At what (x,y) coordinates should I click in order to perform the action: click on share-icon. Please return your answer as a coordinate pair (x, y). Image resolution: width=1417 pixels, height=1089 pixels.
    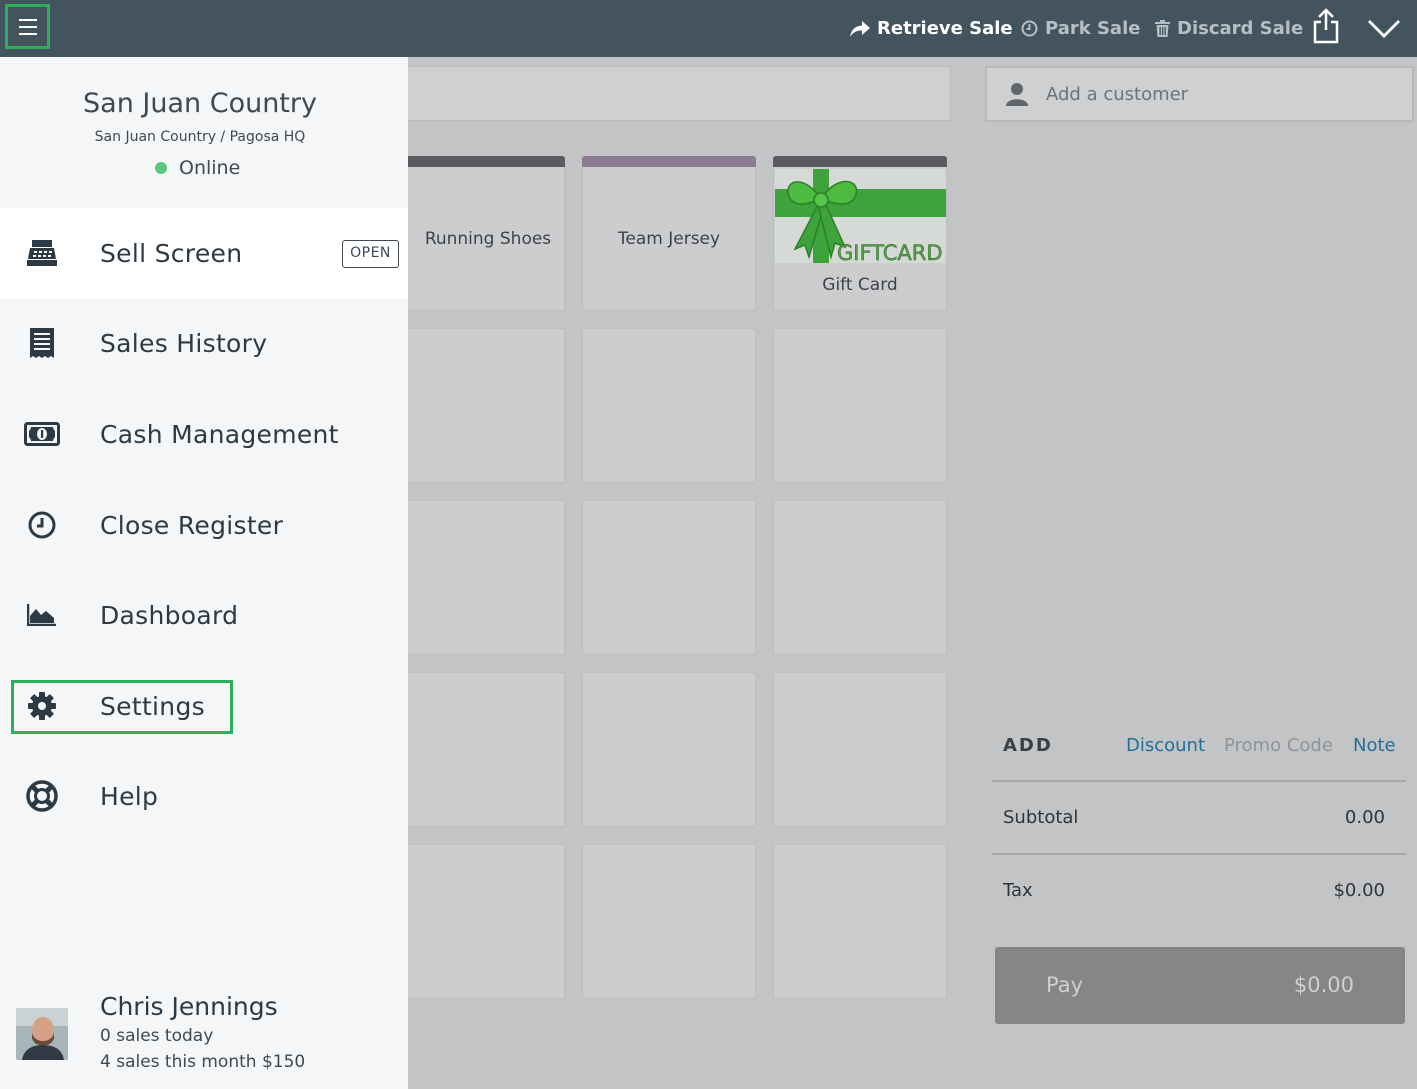
    Looking at the image, I should click on (1326, 26).